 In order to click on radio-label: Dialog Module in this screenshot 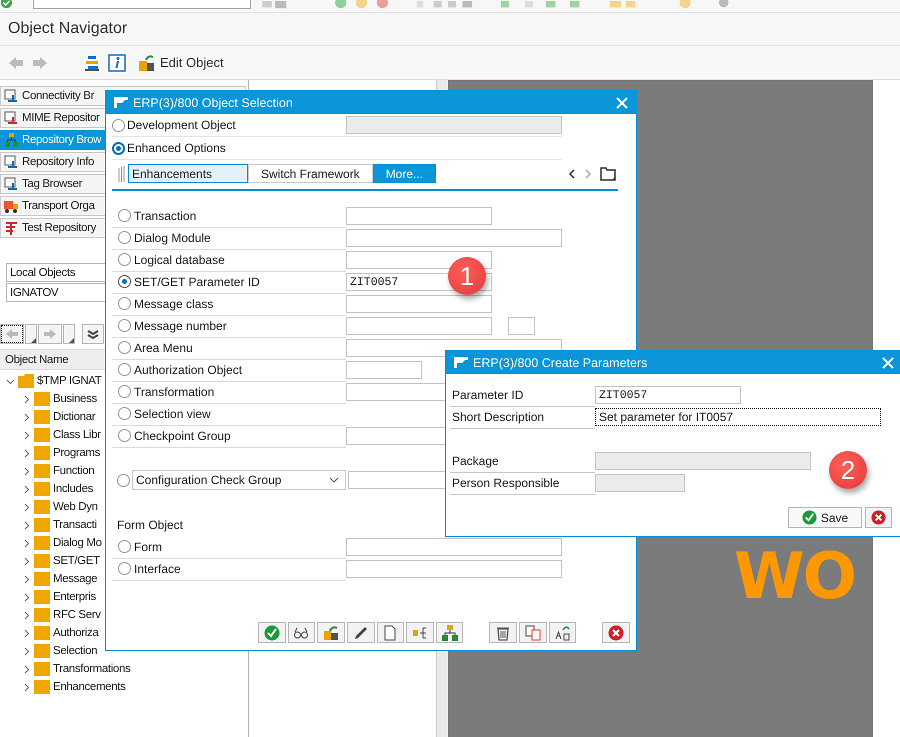, I will do `click(172, 237)`.